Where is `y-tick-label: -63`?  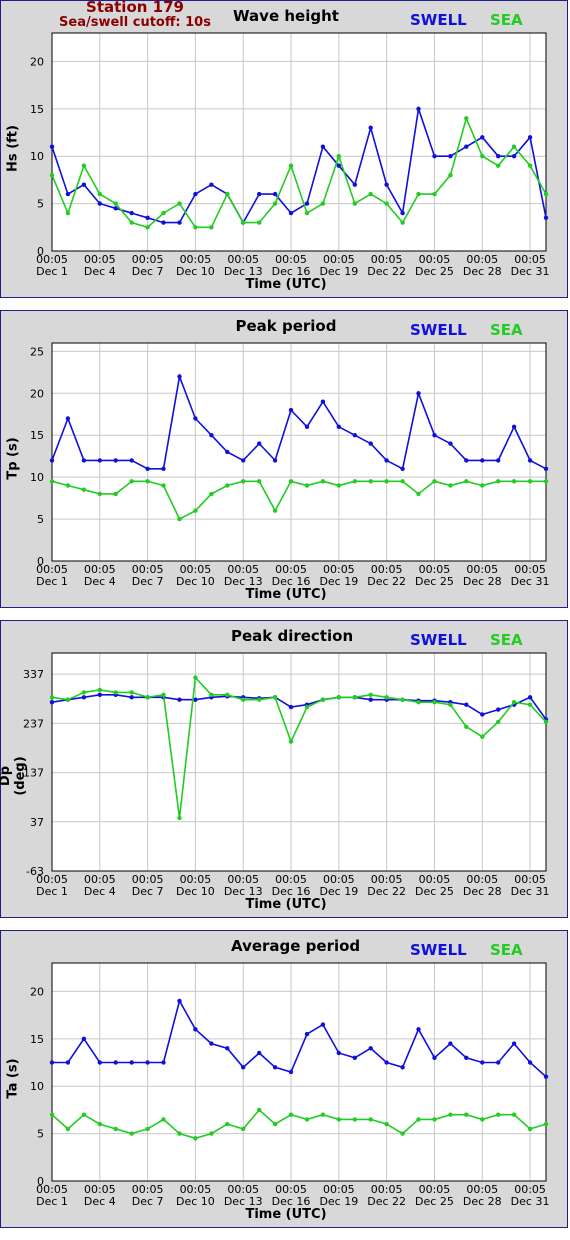
y-tick-label: -63 is located at coordinates (35, 871).